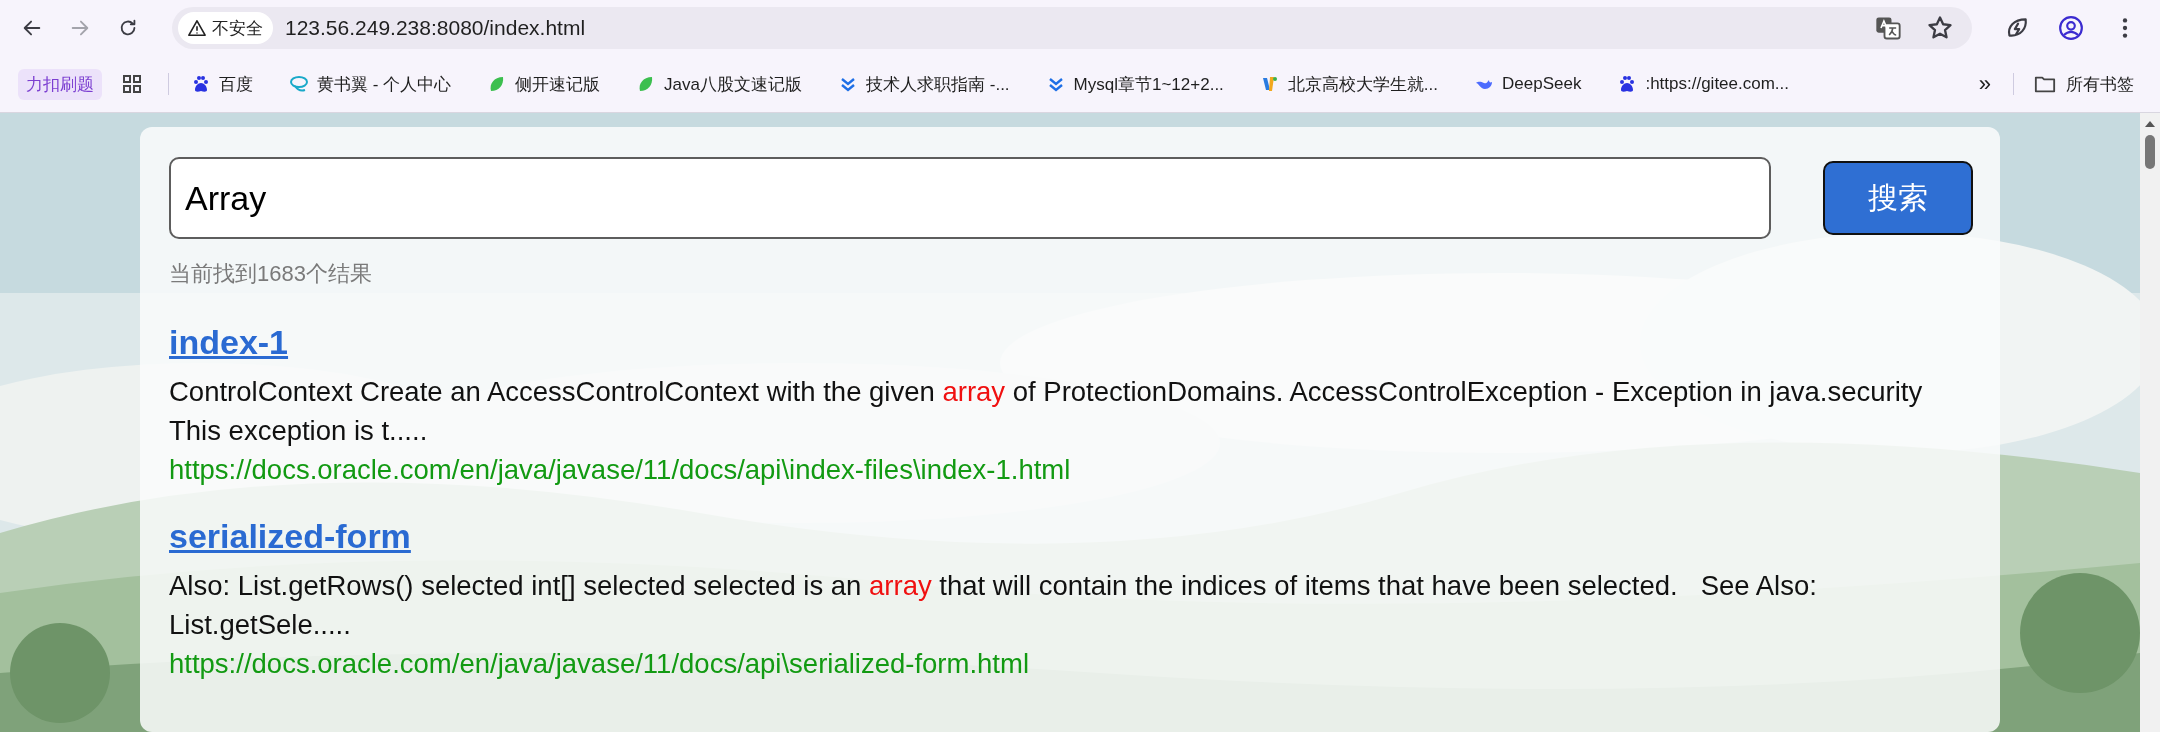 The image size is (2160, 732). Describe the element at coordinates (290, 536) in the screenshot. I see `result-title-link: serialized-form` at that location.